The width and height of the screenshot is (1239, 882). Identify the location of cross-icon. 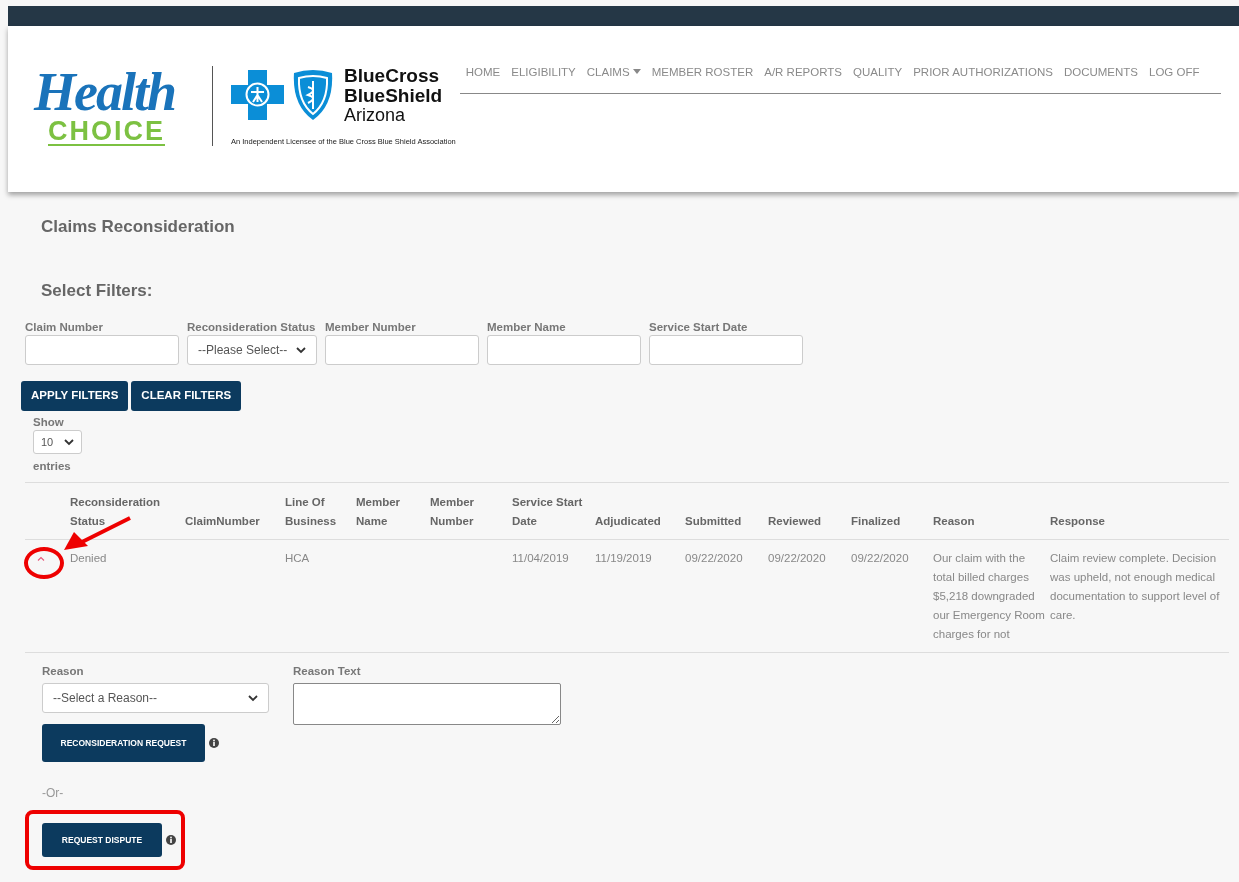
(258, 95).